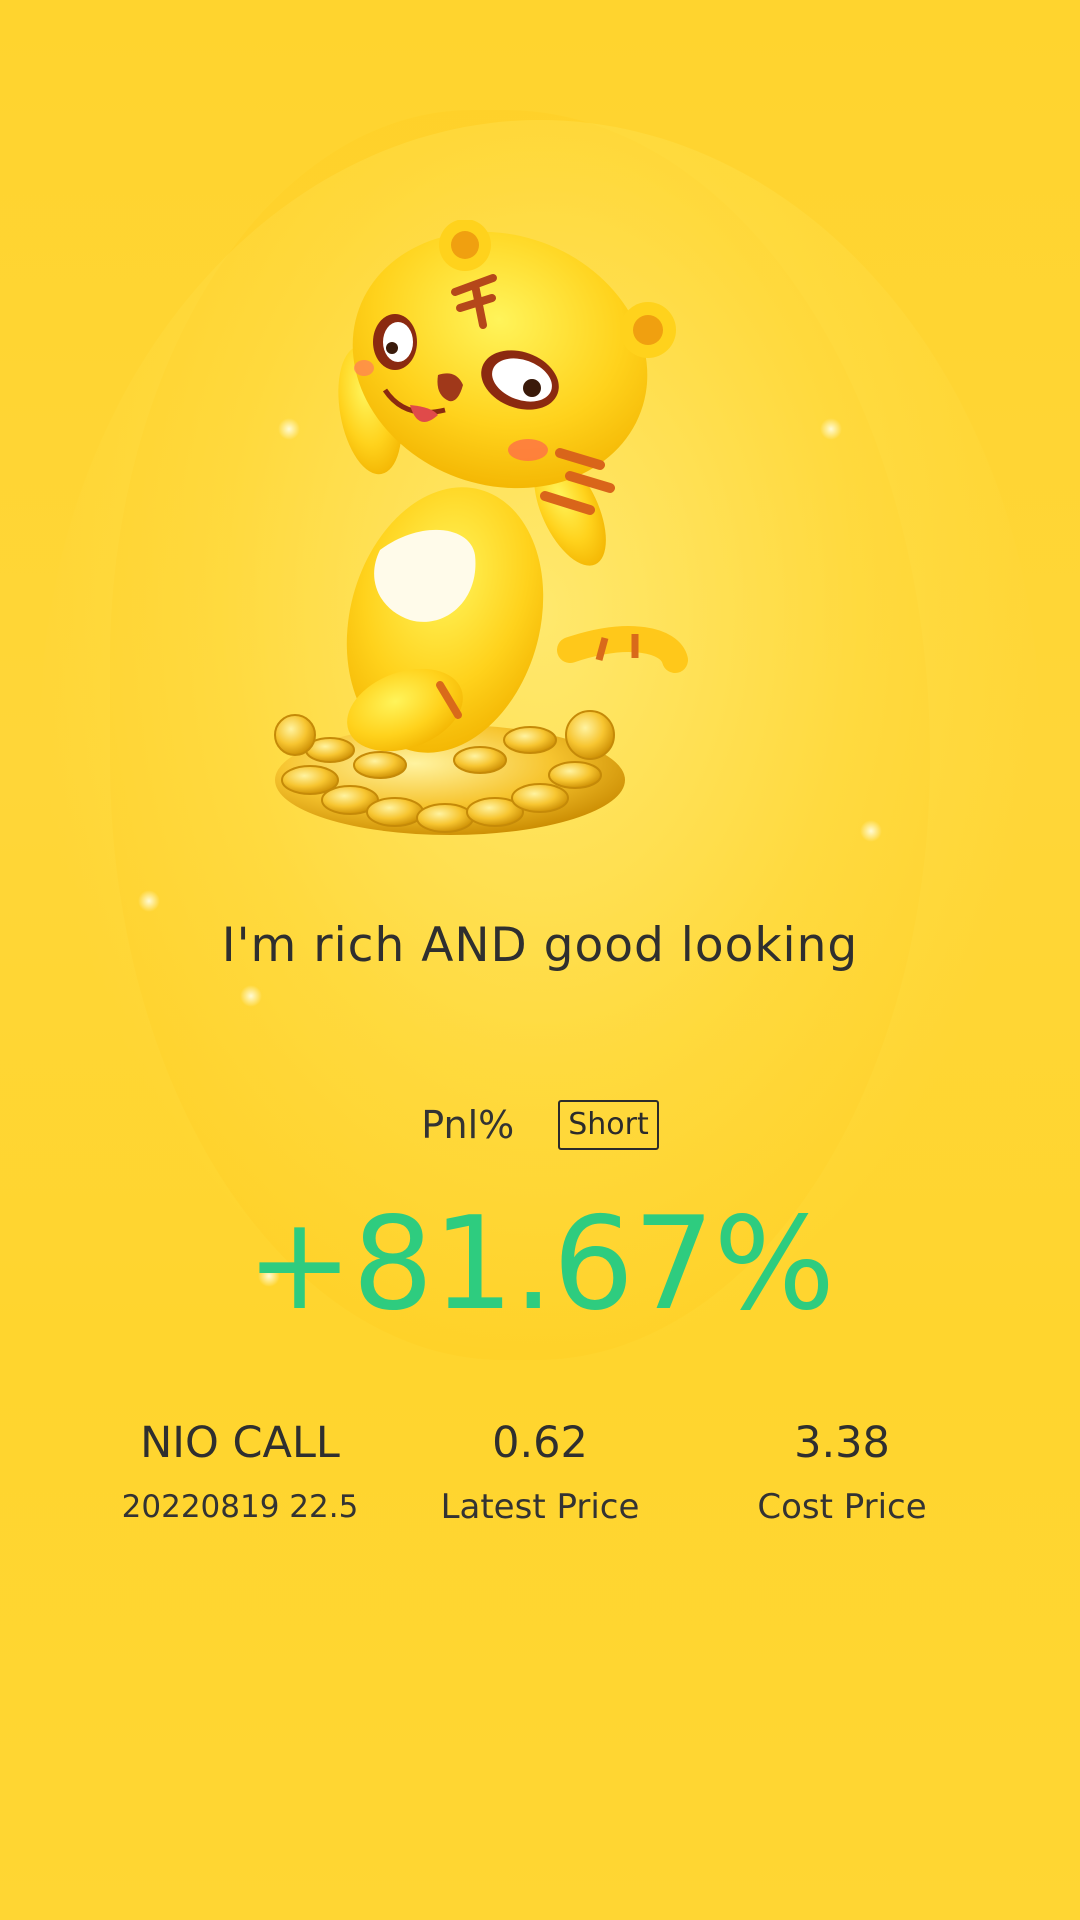 The width and height of the screenshot is (1080, 1920). What do you see at coordinates (540, 1472) in the screenshot?
I see `latest-price-stat: 0.62 Latest Price` at bounding box center [540, 1472].